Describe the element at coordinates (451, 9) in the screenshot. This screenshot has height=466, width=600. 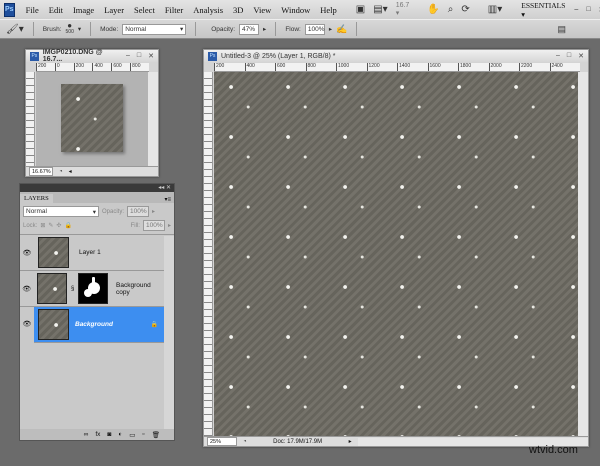
I see `zoom-icon: ⌕` at that location.